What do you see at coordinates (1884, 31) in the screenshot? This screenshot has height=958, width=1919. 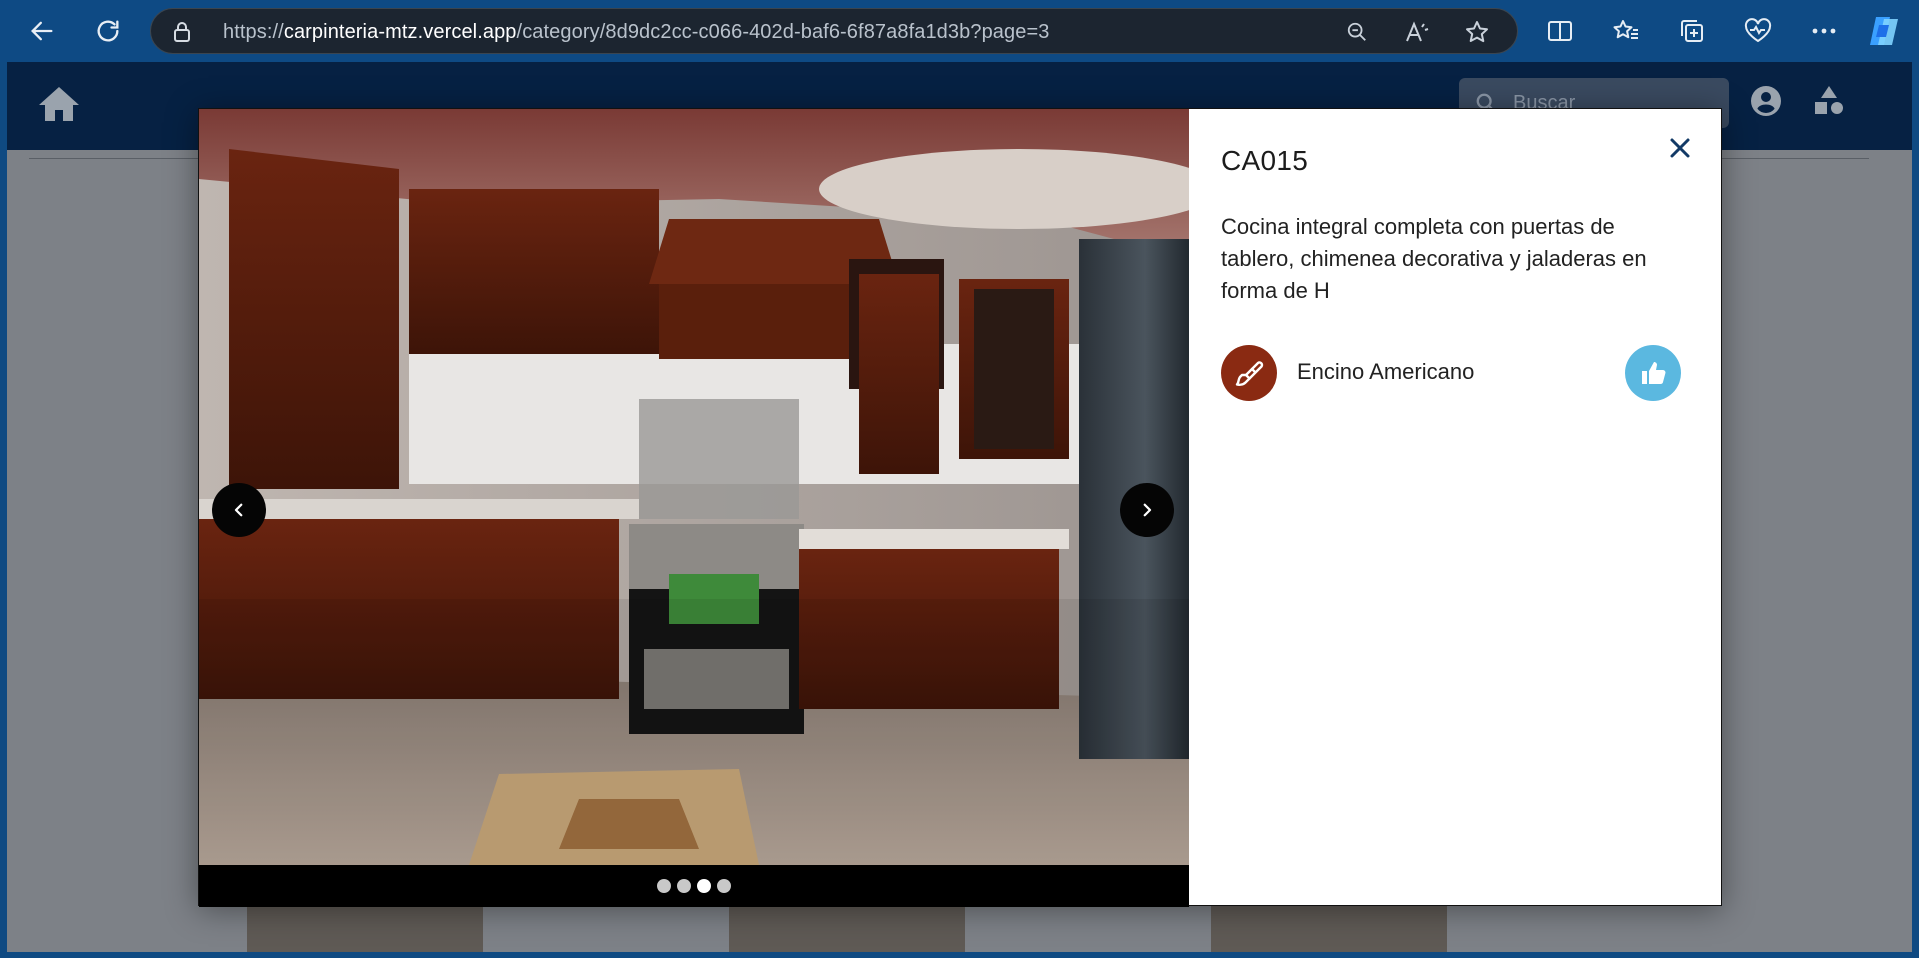 I see `copilot-icon` at bounding box center [1884, 31].